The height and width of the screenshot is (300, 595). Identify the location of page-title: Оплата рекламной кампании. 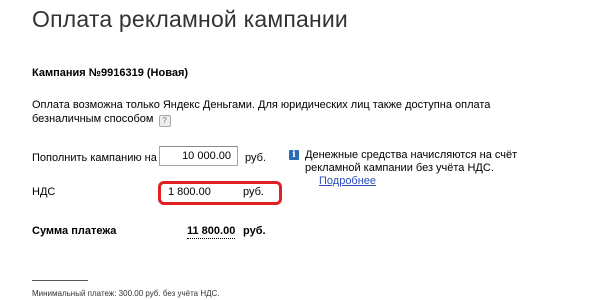
(190, 19).